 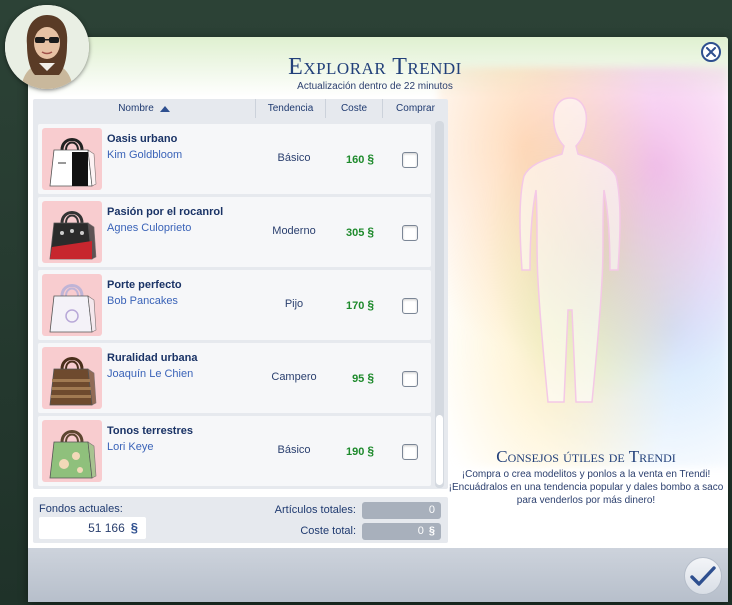 What do you see at coordinates (358, 379) in the screenshot?
I see `item-cost-value: 95` at bounding box center [358, 379].